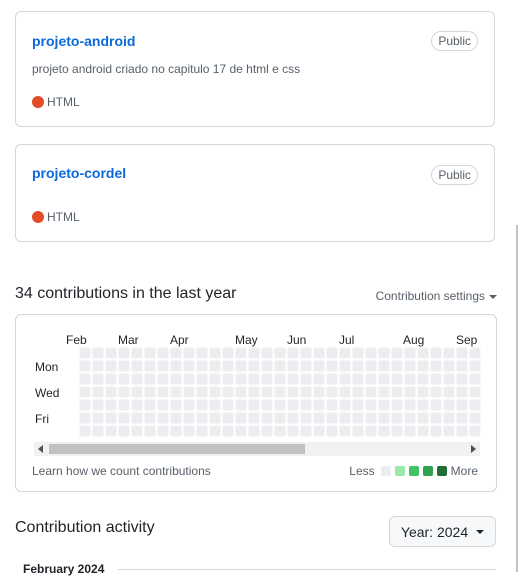 The height and width of the screenshot is (576, 518). I want to click on repo-link: projeto-android, so click(83, 41).